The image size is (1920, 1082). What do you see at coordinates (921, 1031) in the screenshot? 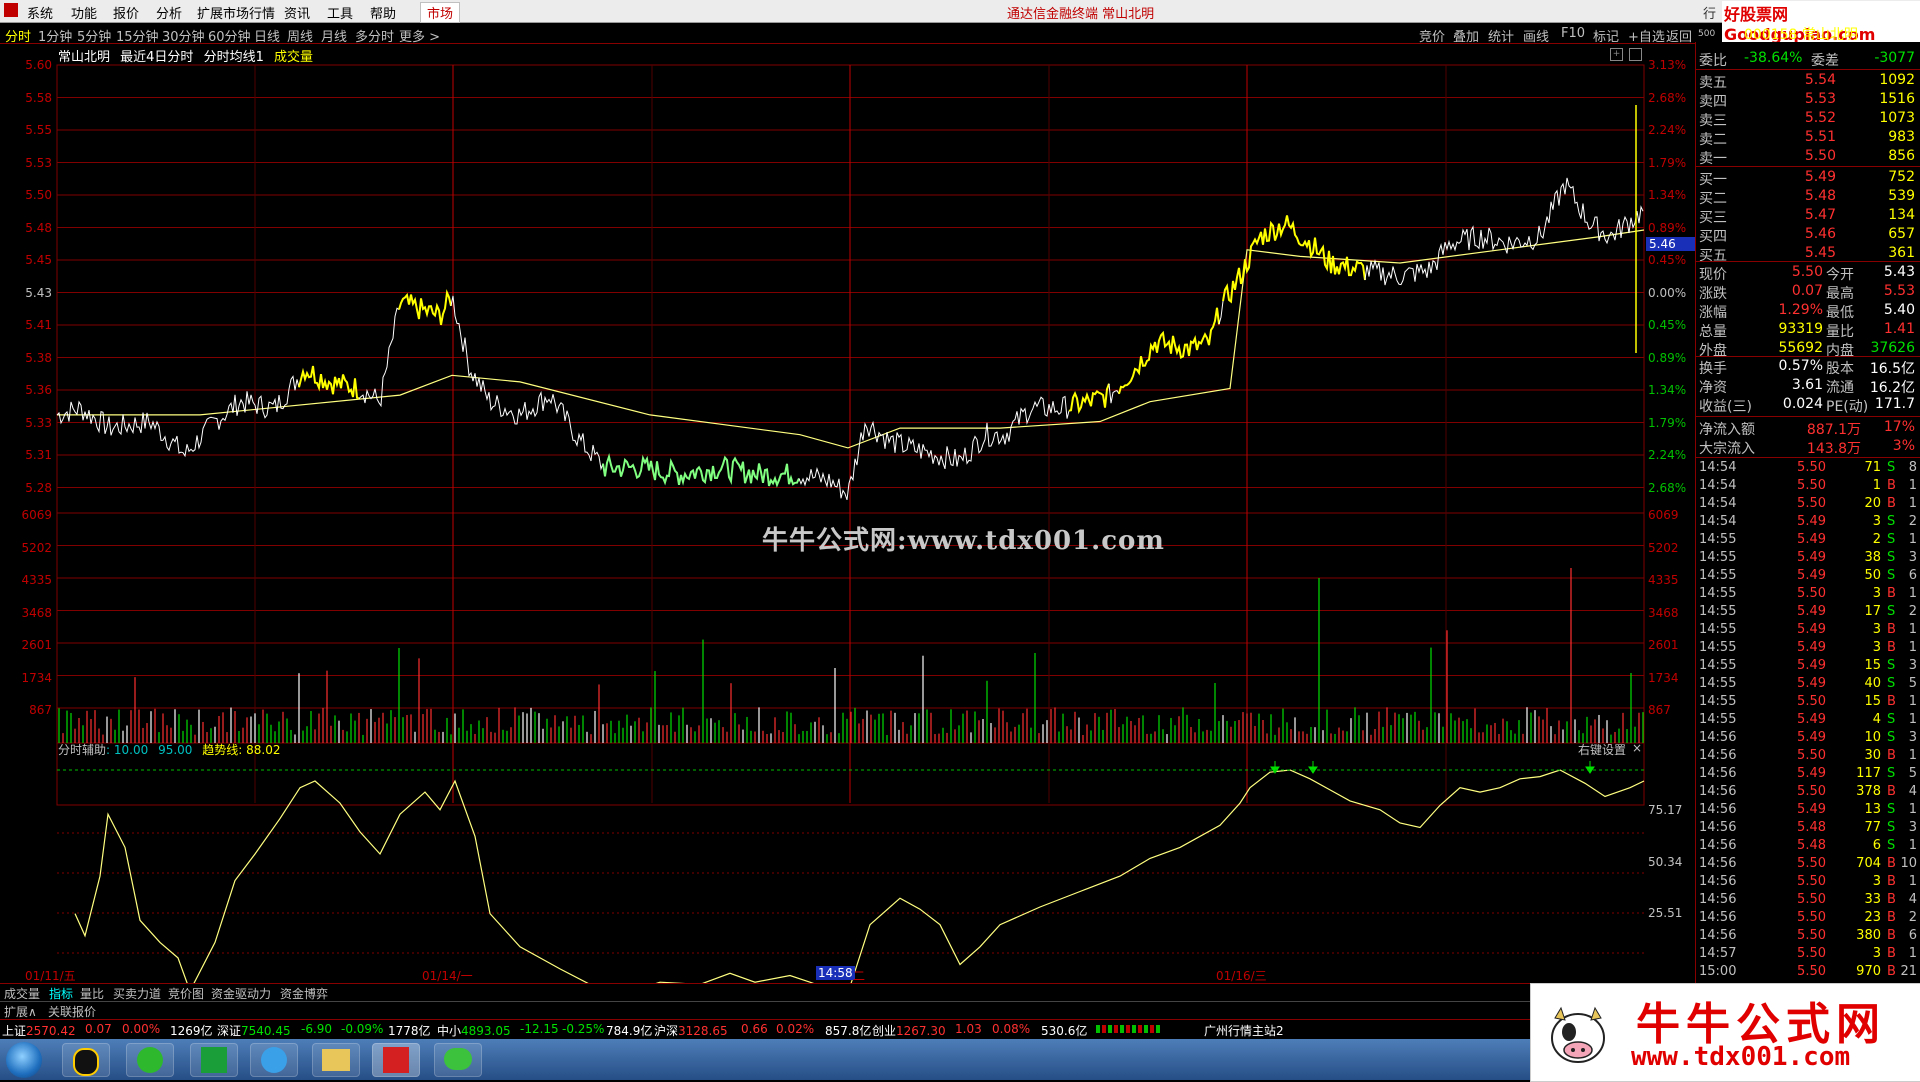
I see `cy-value: 1267.30` at bounding box center [921, 1031].